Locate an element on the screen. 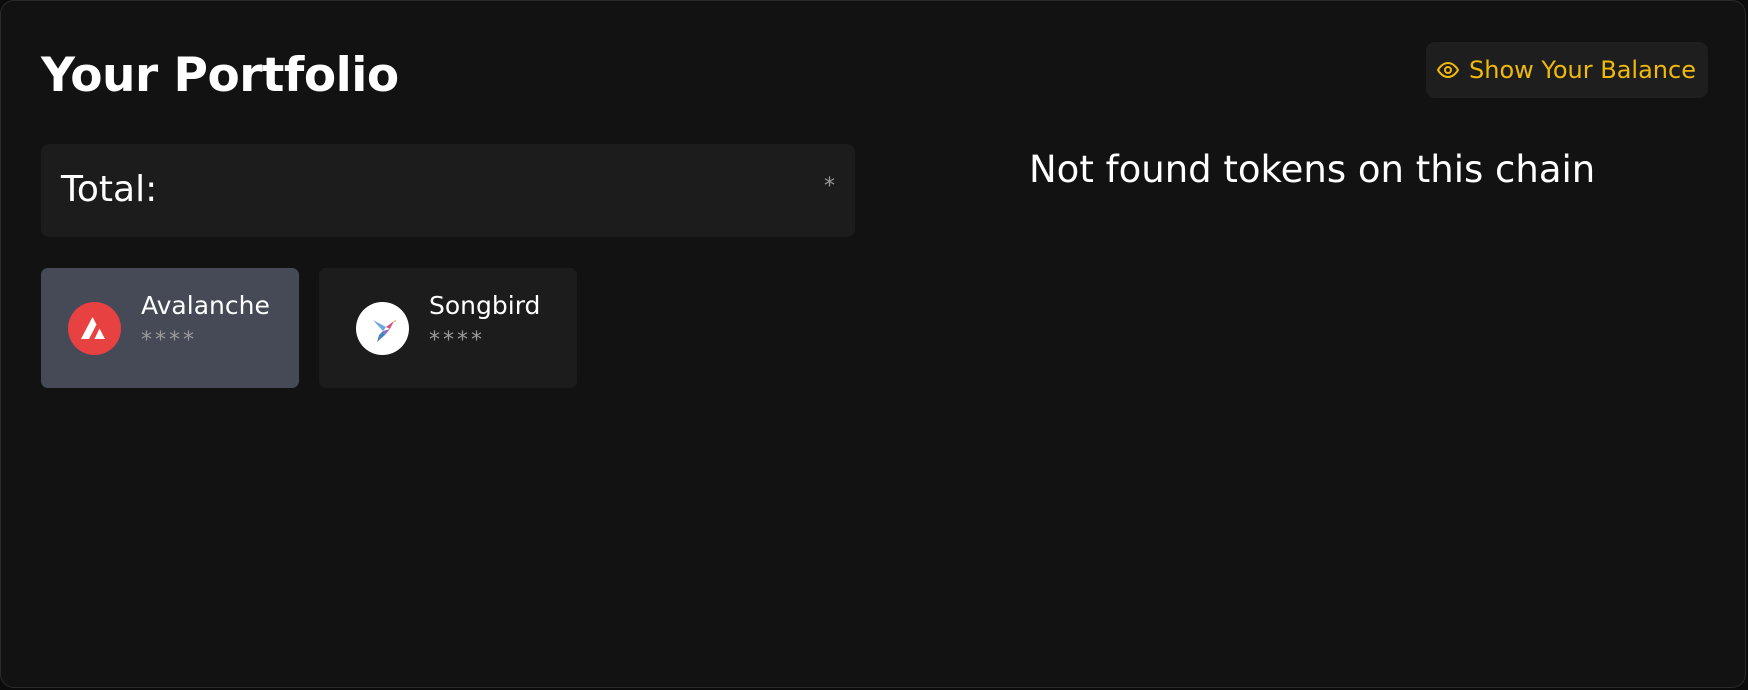 Image resolution: width=1748 pixels, height=690 pixels. chain-name: Songbird is located at coordinates (485, 305).